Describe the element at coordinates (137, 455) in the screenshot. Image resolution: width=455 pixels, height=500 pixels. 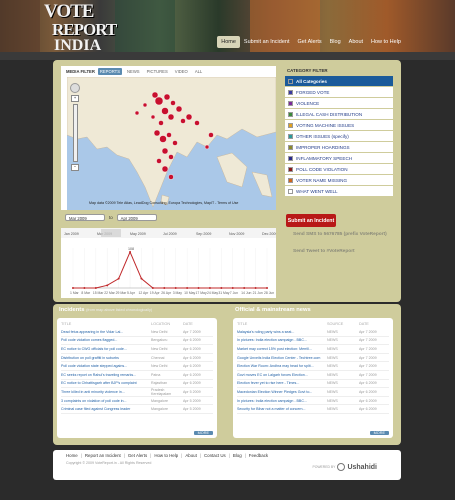
I see `footer-link: Get Alerts` at that location.